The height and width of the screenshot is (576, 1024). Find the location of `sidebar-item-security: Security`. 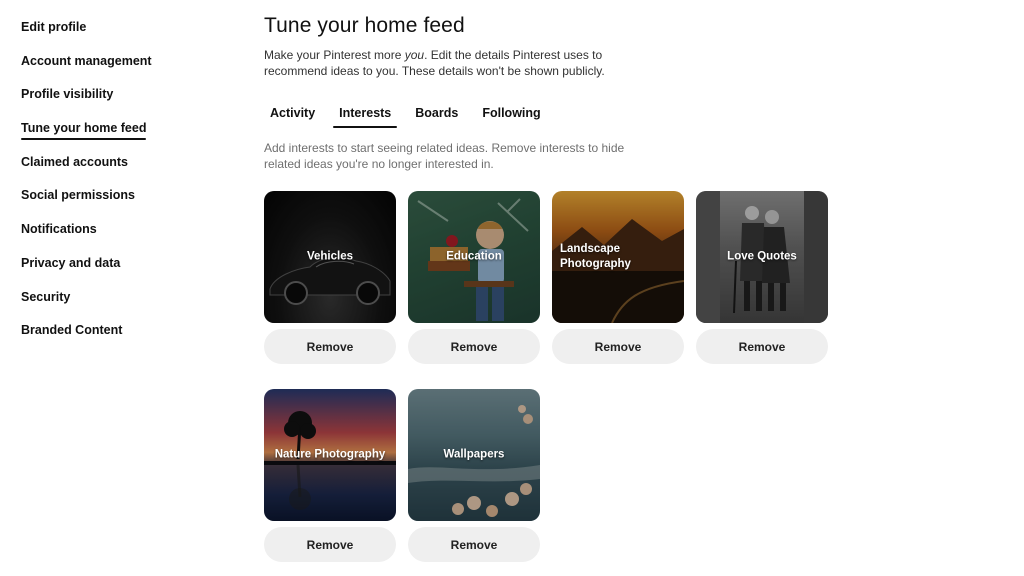

sidebar-item-security: Security is located at coordinates (91, 304).